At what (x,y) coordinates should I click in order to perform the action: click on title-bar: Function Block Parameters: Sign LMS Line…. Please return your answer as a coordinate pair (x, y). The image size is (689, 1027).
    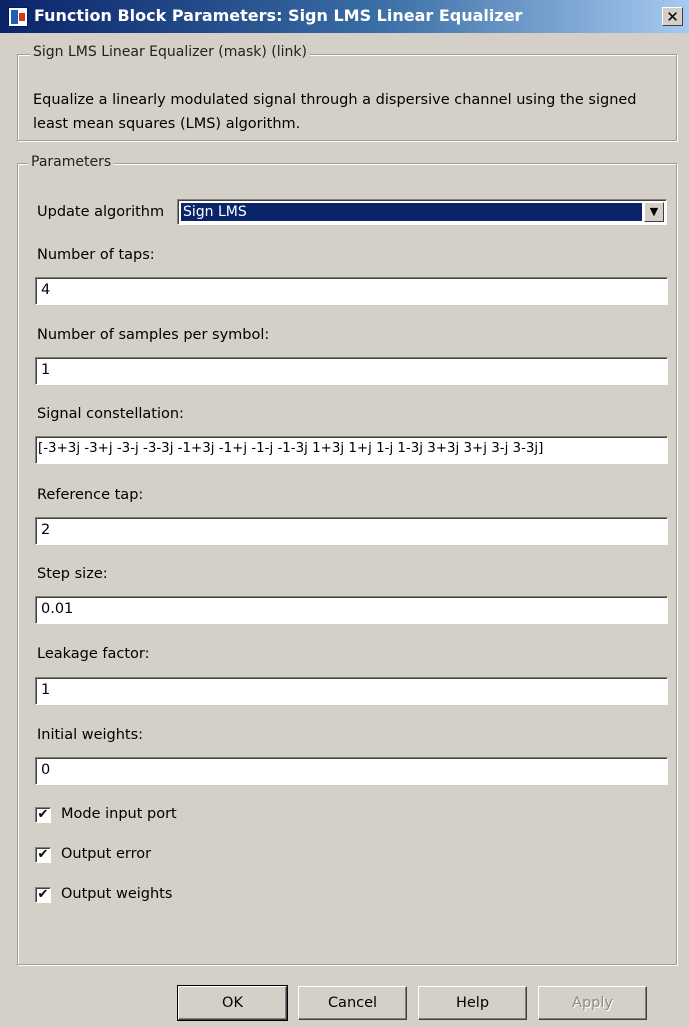
    Looking at the image, I should click on (344, 16).